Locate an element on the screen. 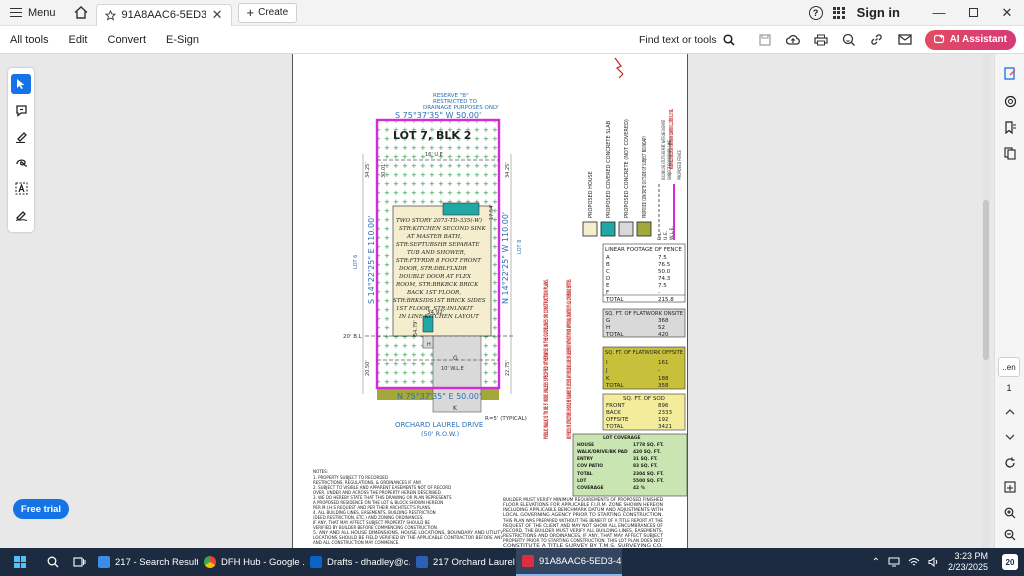  svg-text: LOT COVERAGE is located at coordinates (622, 438).